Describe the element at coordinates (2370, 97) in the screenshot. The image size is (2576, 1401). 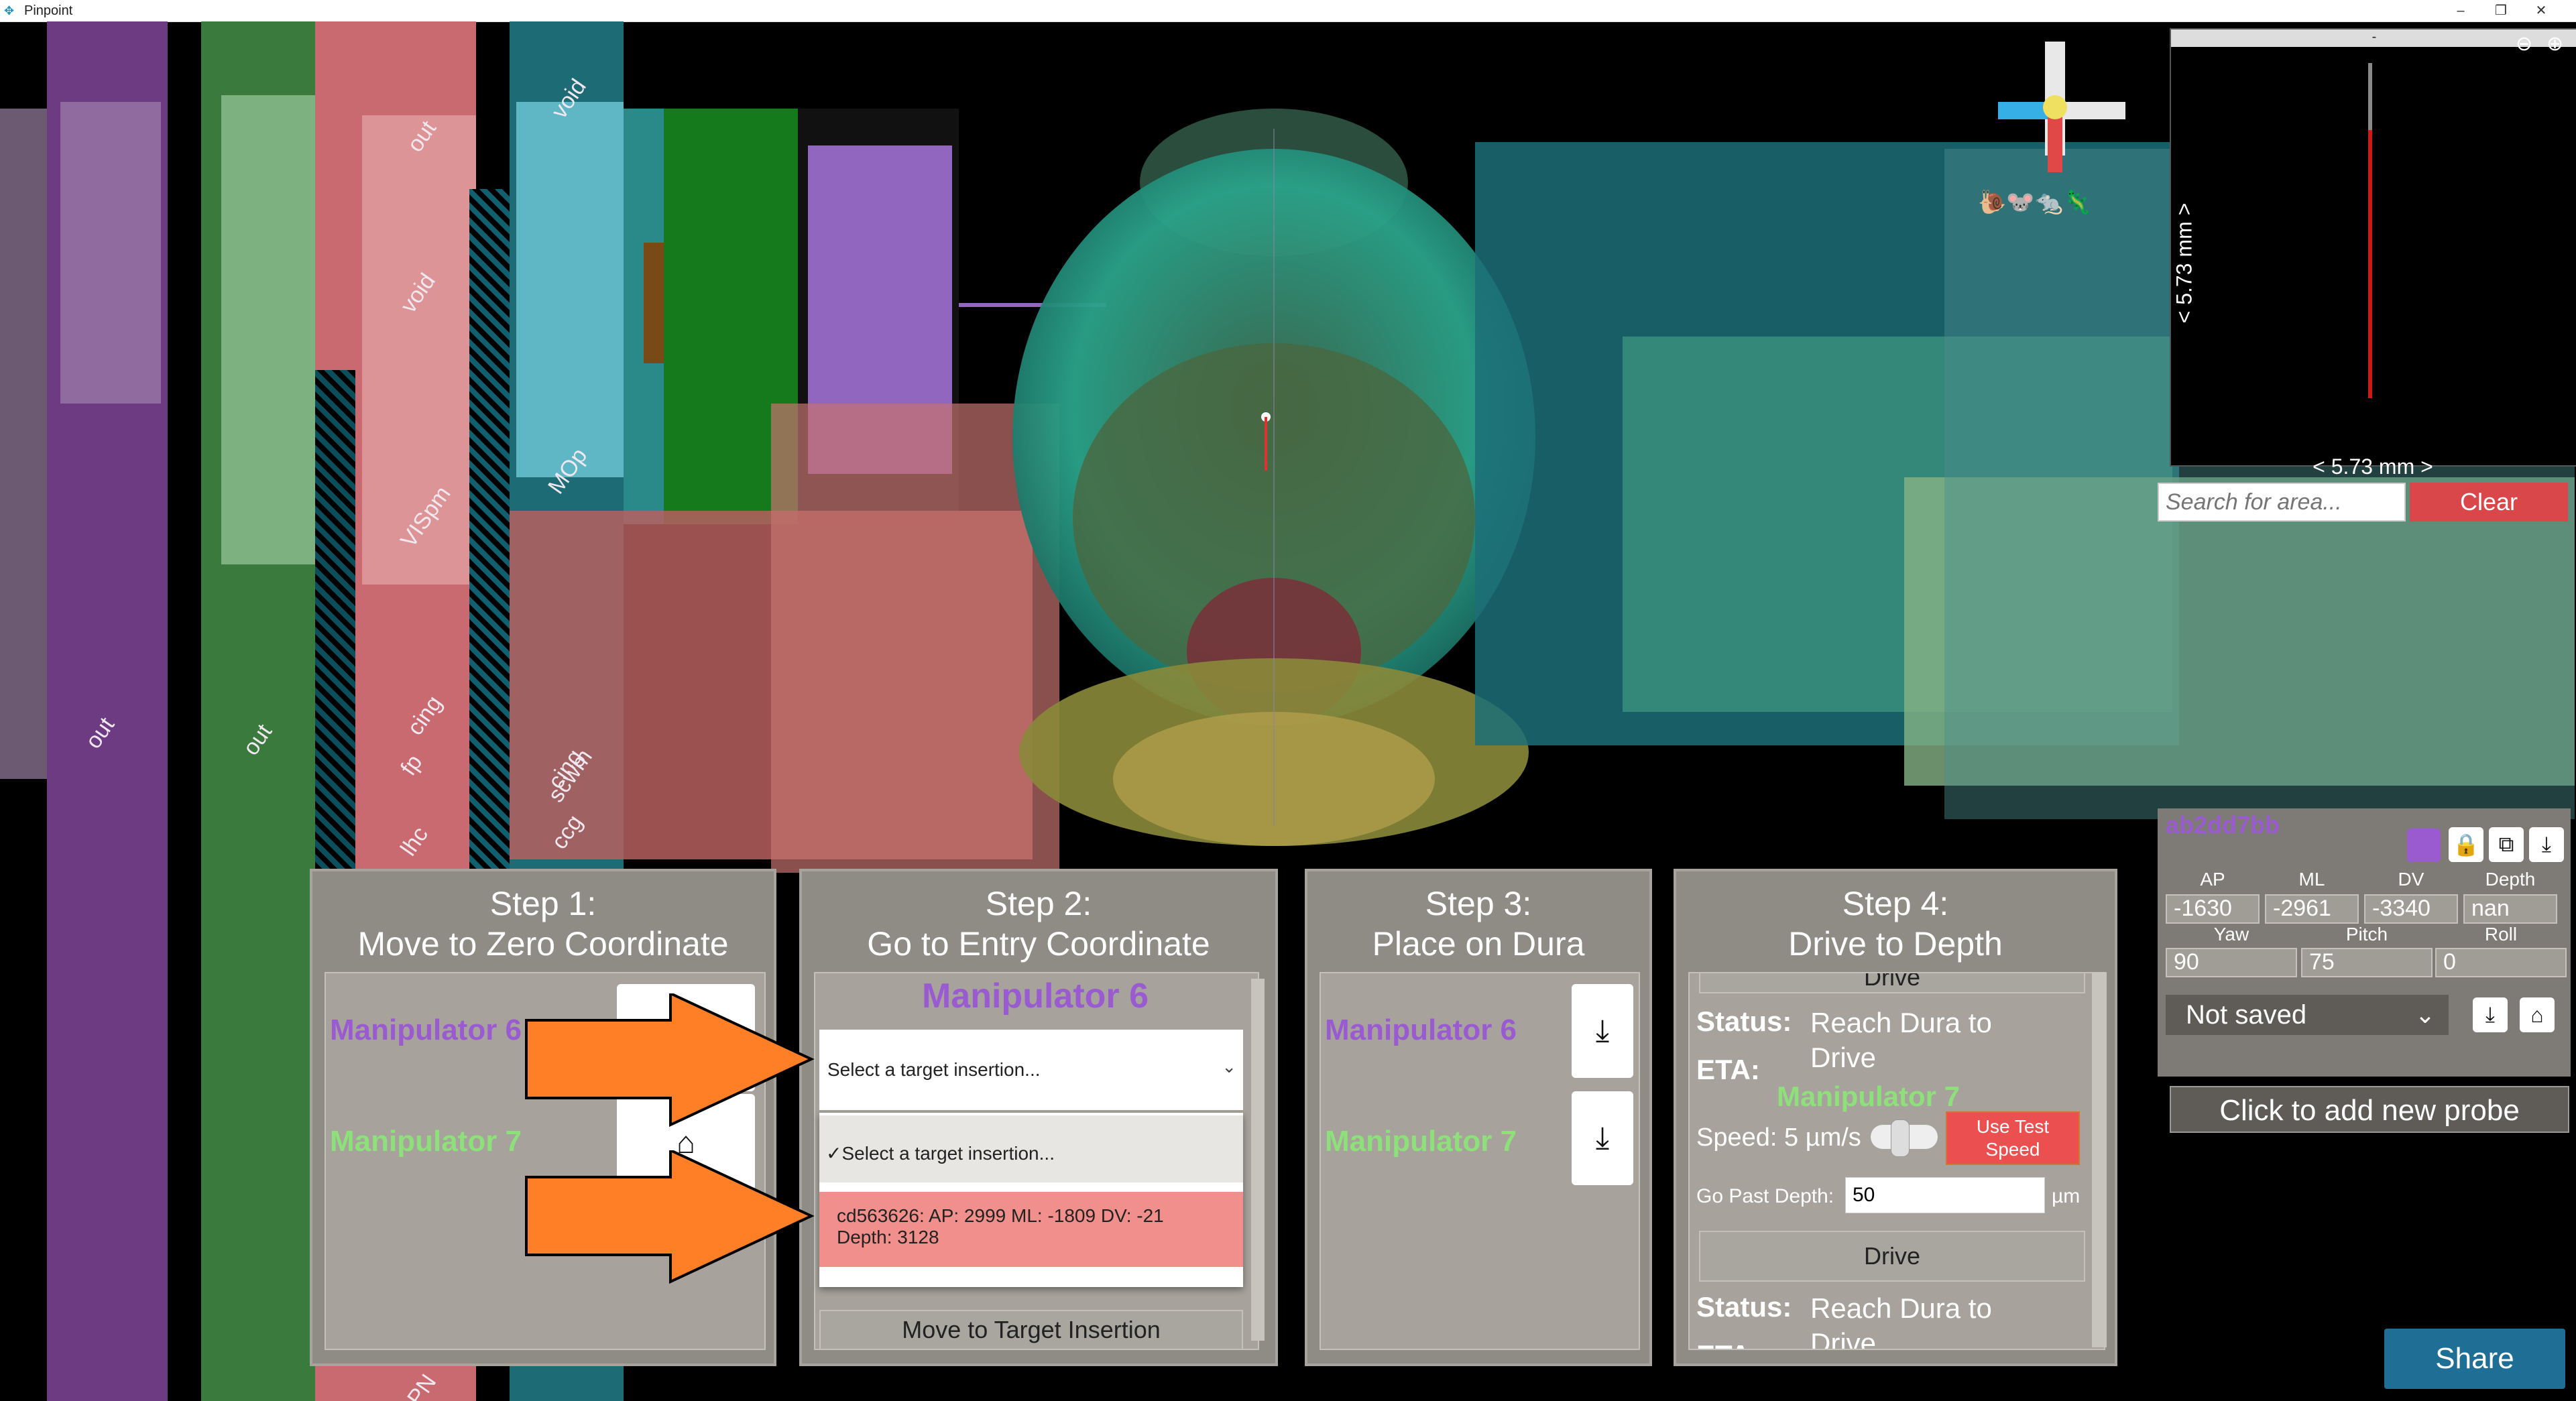
I see `probe-track` at that location.